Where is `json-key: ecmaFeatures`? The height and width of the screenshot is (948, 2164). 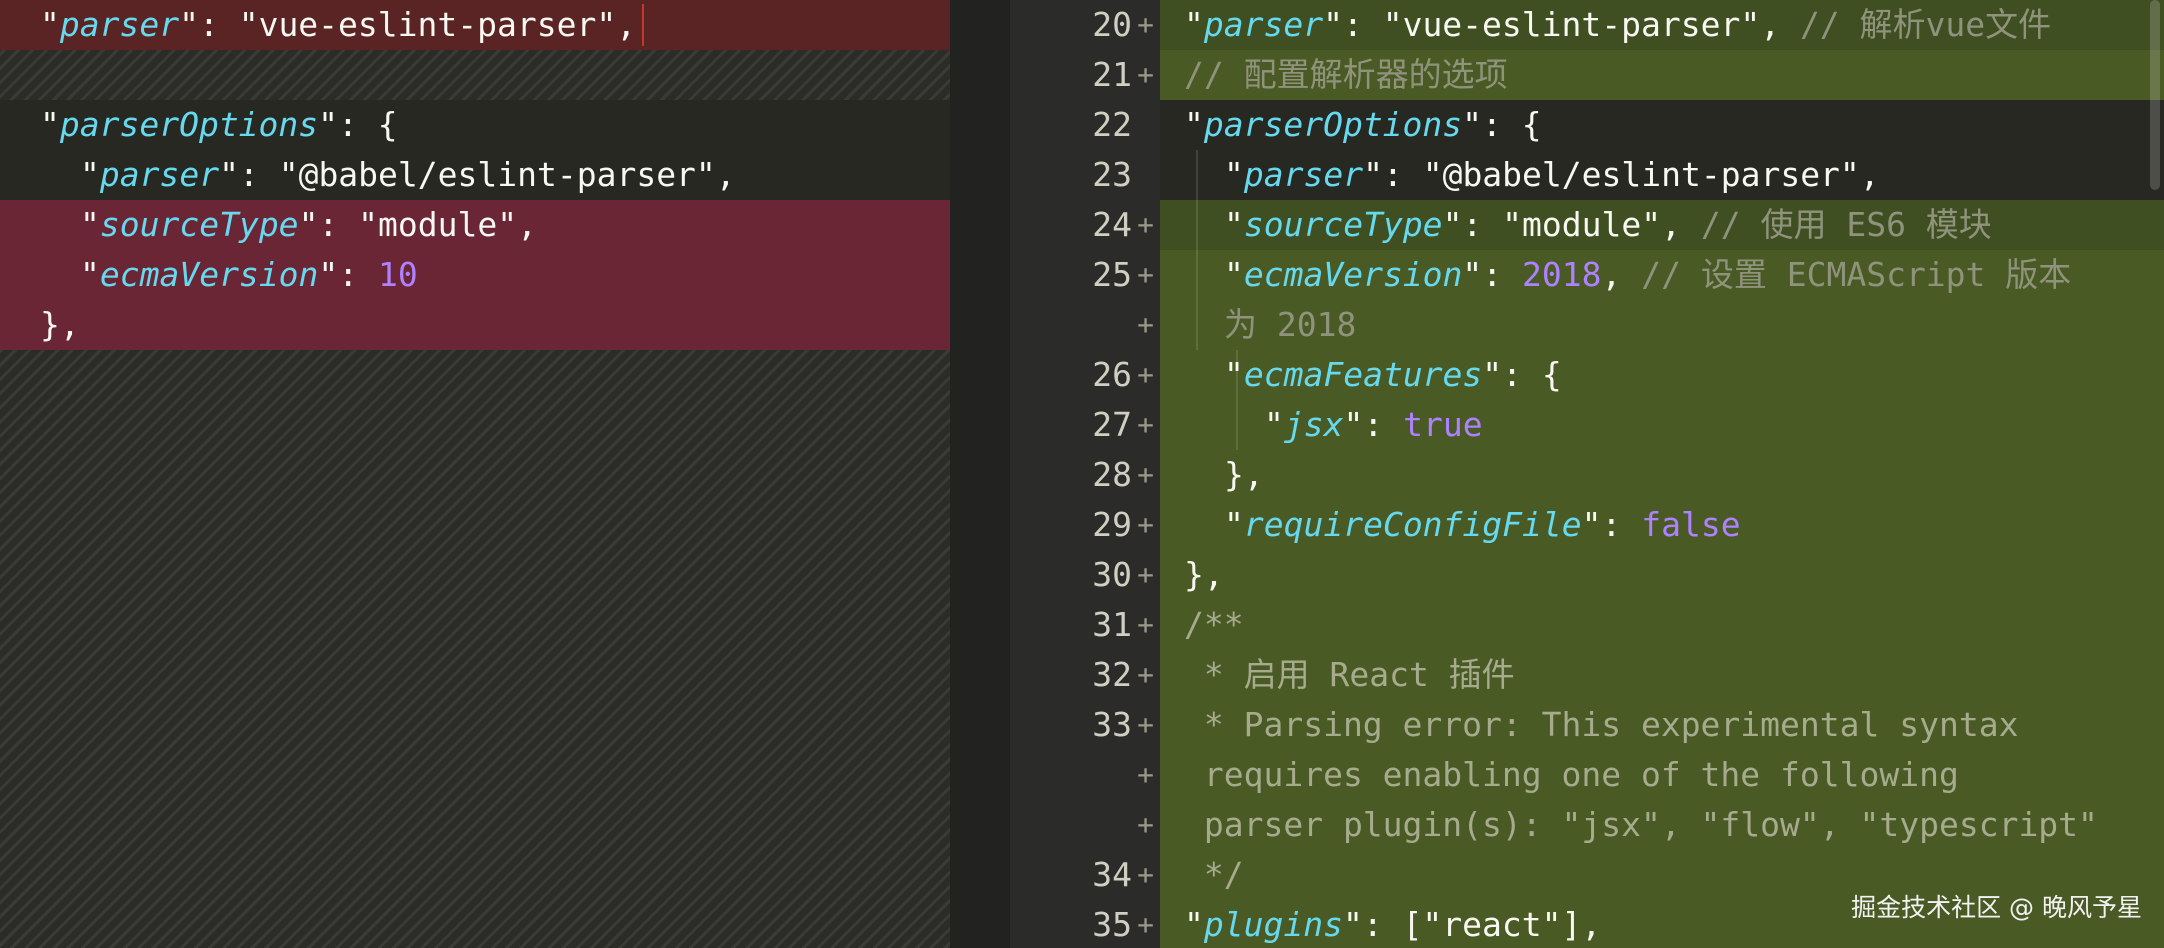 json-key: ecmaFeatures is located at coordinates (1363, 374).